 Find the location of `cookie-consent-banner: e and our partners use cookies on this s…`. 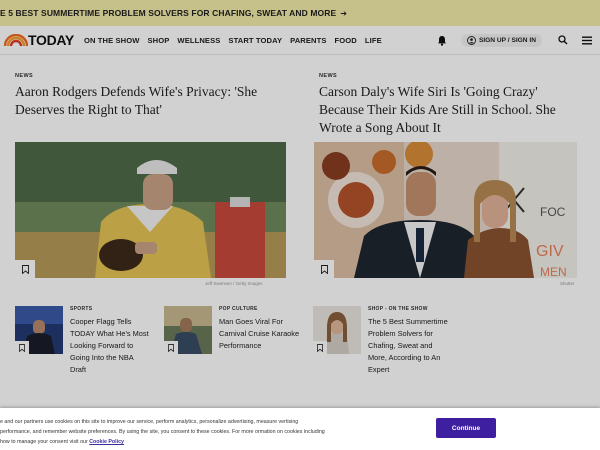

cookie-consent-banner: e and our partners use cookies on this s… is located at coordinates (300, 429).